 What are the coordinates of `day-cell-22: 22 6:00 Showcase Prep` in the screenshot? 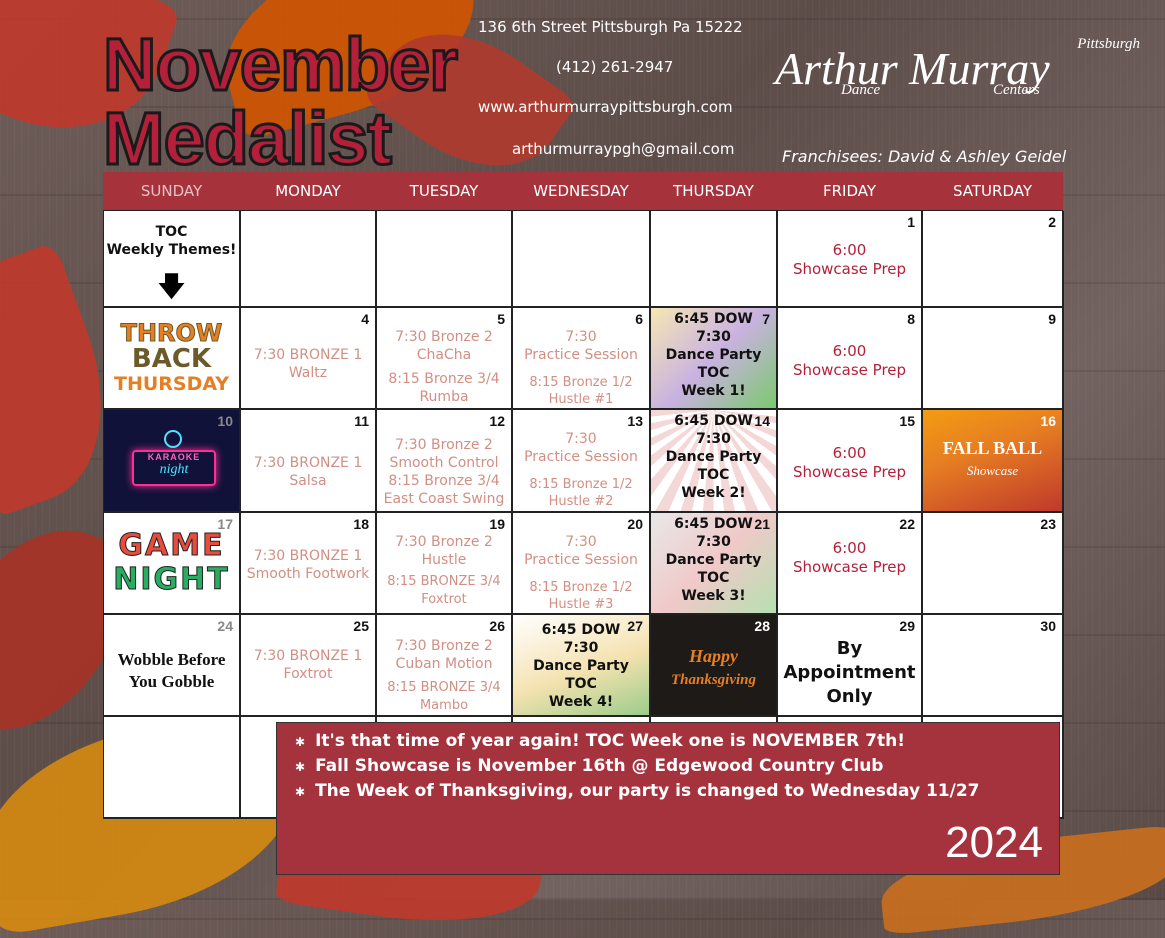 It's located at (850, 564).